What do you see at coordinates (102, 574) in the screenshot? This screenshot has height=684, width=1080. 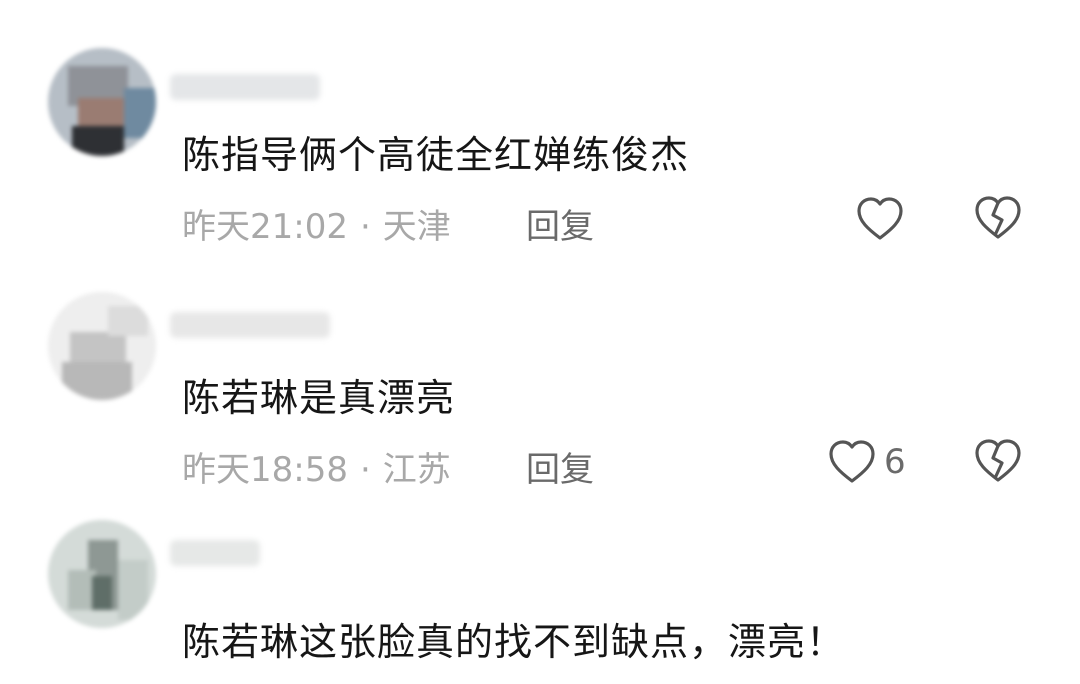 I see `avatar` at bounding box center [102, 574].